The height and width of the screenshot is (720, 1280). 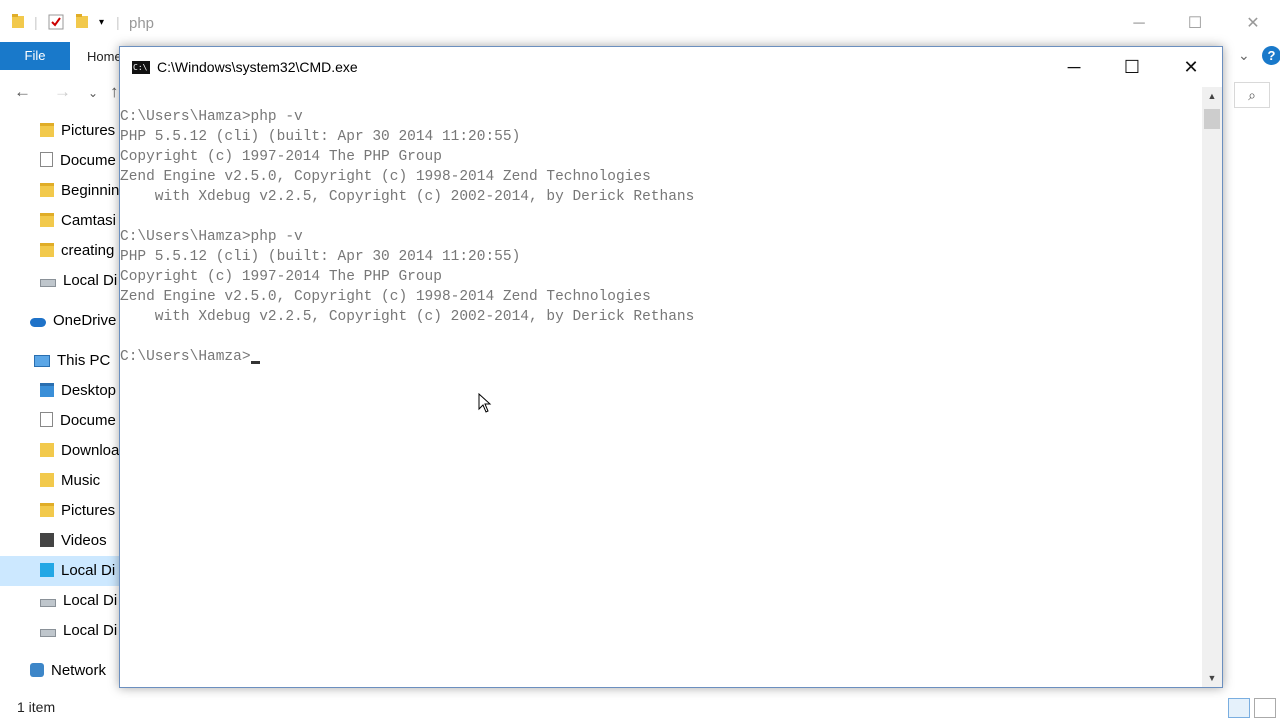 What do you see at coordinates (1195, 24) in the screenshot?
I see `explorer-maximize-button: ☐` at bounding box center [1195, 24].